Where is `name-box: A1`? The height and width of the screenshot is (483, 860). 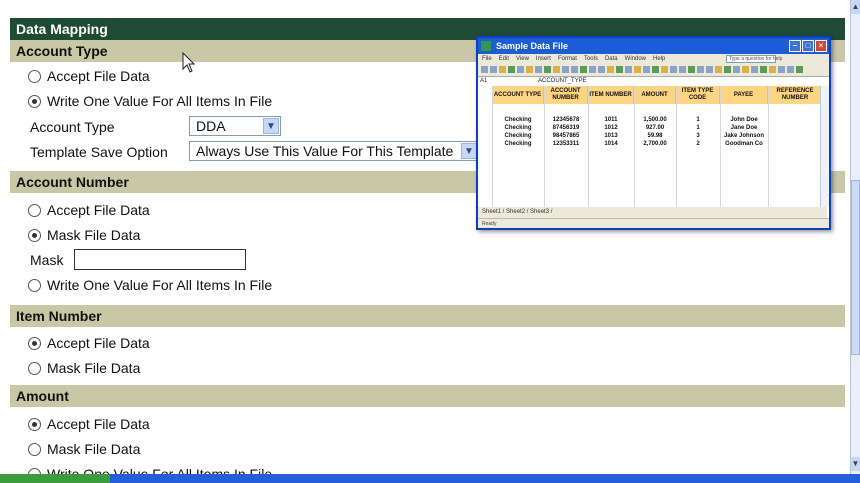
name-box: A1 is located at coordinates (505, 81).